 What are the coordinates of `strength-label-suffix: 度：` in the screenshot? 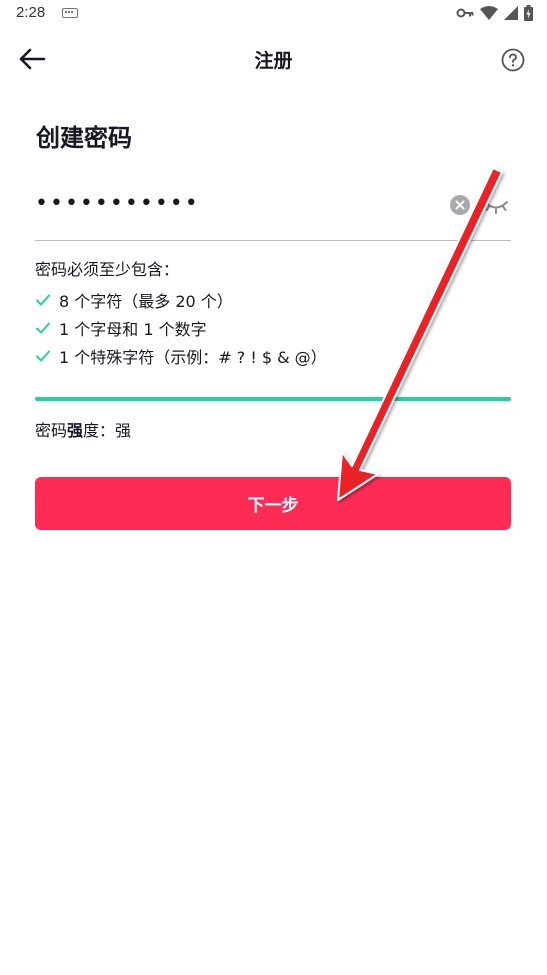 It's located at (99, 430).